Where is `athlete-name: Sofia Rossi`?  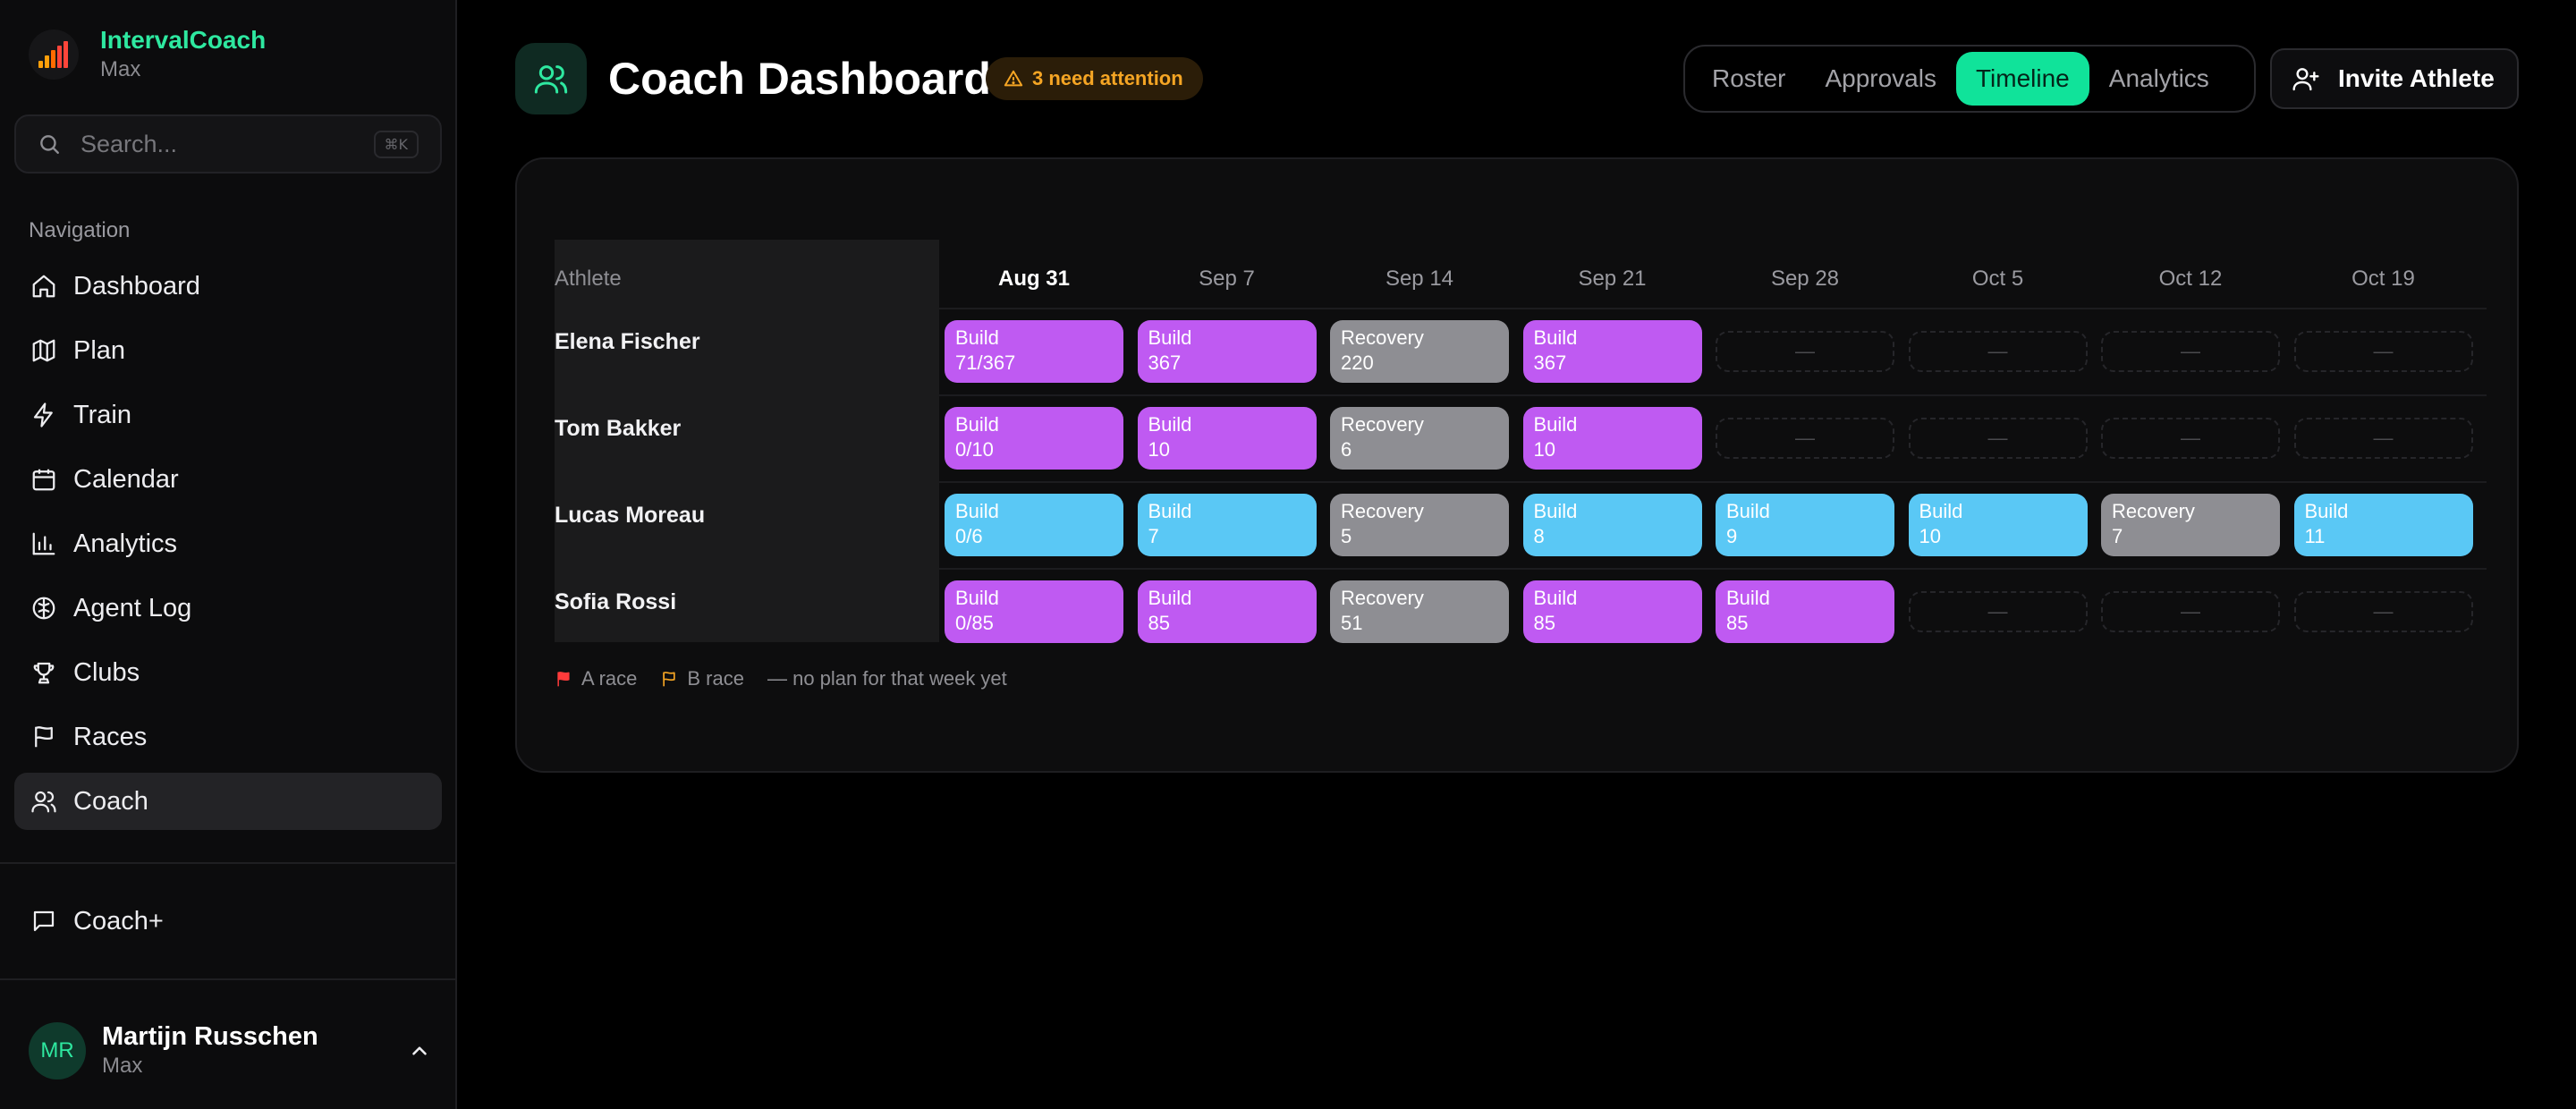 athlete-name: Sofia Rossi is located at coordinates (615, 602).